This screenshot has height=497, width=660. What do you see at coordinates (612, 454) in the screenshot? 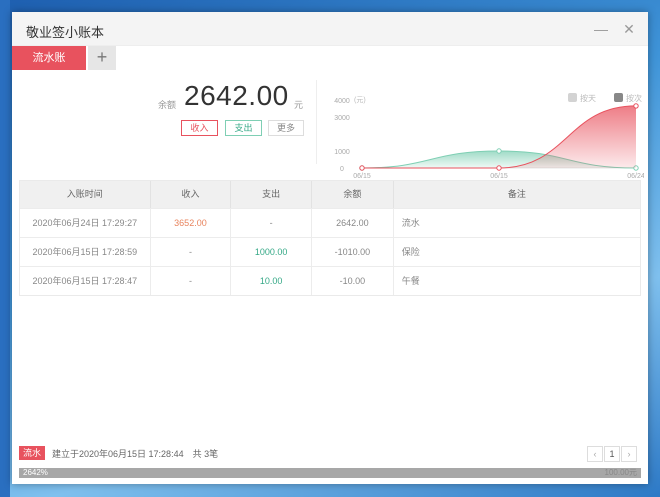
I see `current-page: 1` at bounding box center [612, 454].